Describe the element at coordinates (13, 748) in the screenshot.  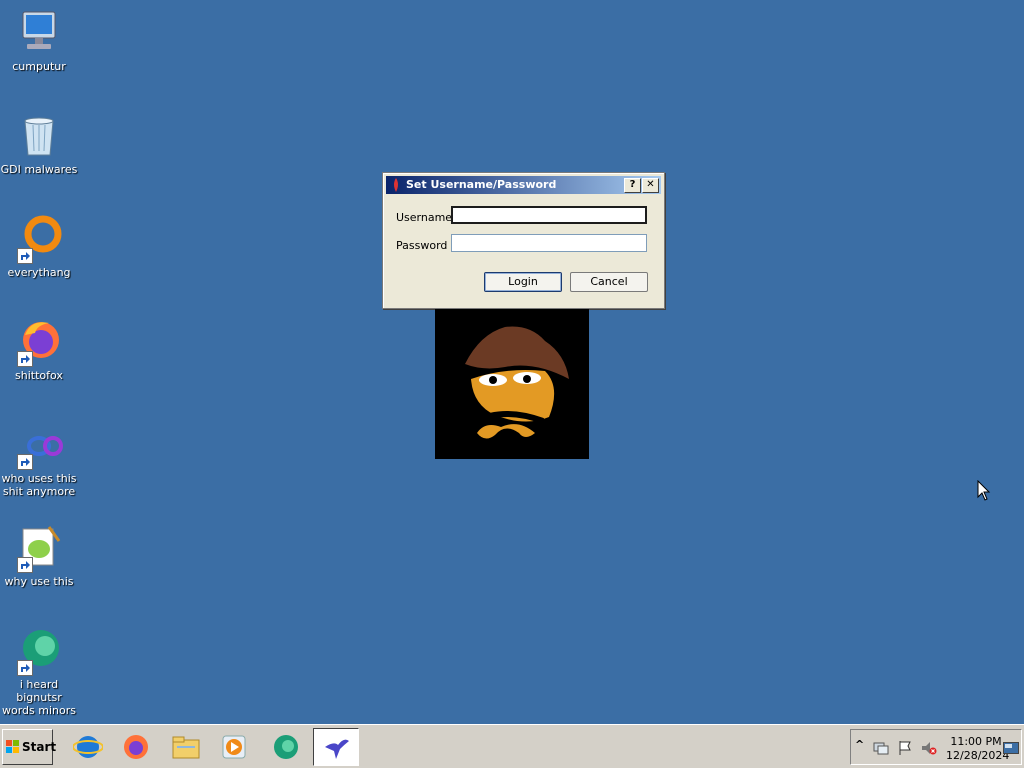
I see `windows-logo-icon` at that location.